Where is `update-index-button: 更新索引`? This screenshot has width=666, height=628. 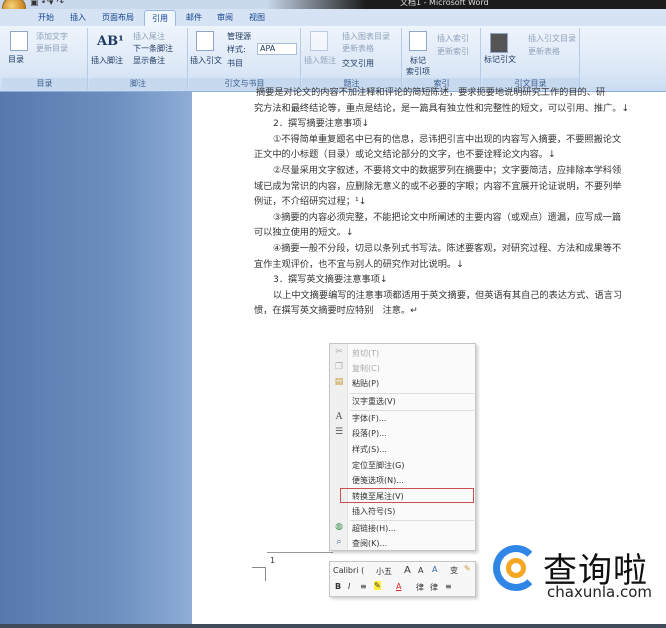 update-index-button: 更新索引 is located at coordinates (453, 51).